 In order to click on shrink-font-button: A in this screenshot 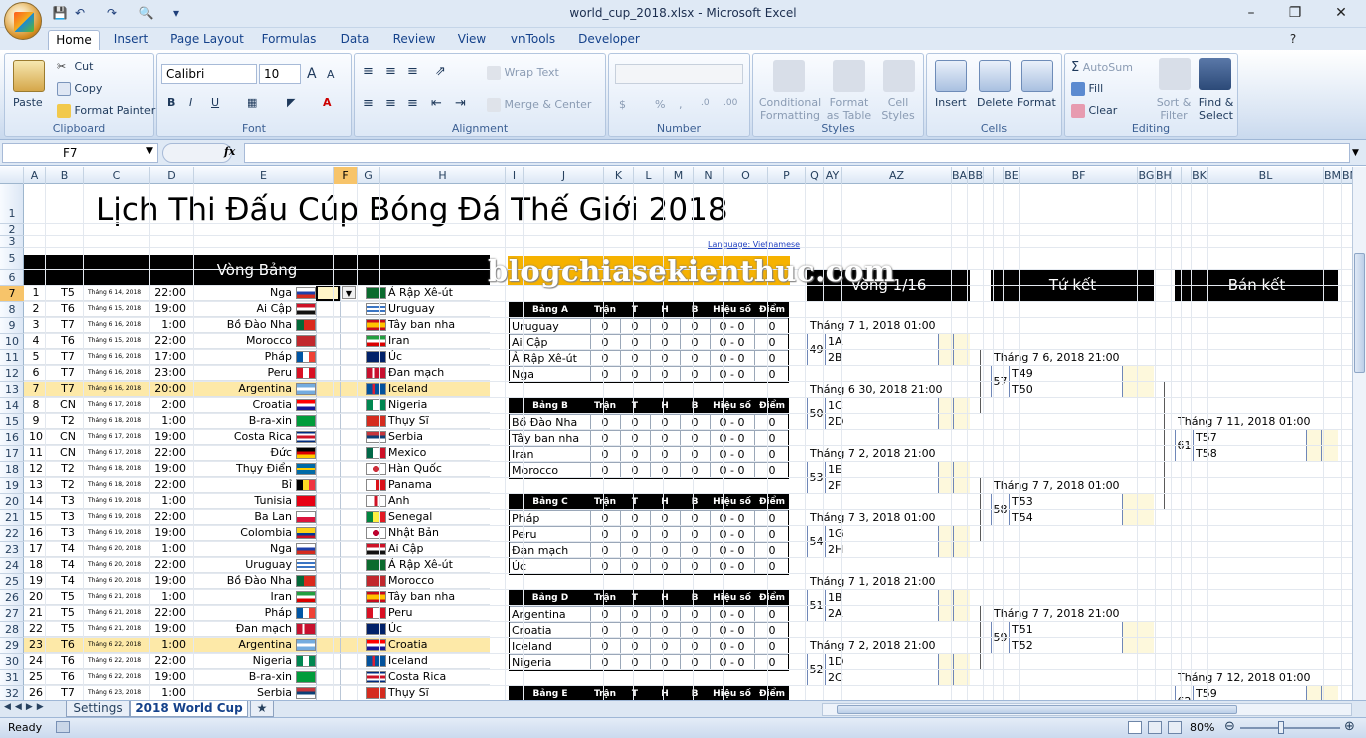, I will do `click(331, 74)`.